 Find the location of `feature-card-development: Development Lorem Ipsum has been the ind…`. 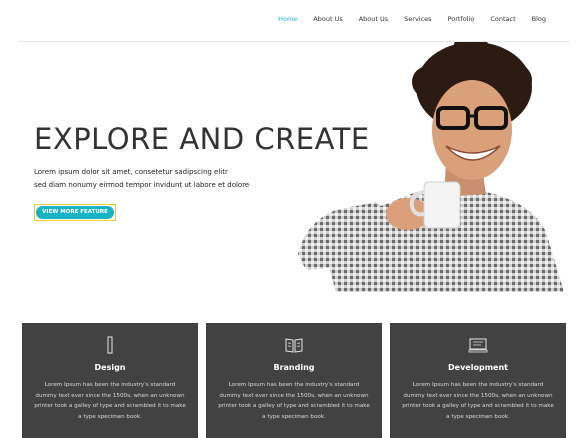

feature-card-development: Development Lorem Ipsum has been the ind… is located at coordinates (478, 380).